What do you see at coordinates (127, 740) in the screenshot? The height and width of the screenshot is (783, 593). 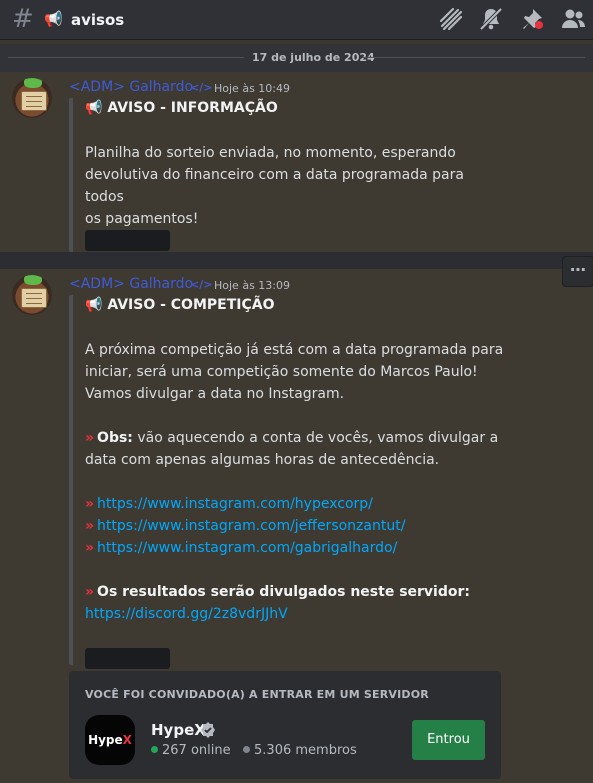 I see `server-logo-x: X` at bounding box center [127, 740].